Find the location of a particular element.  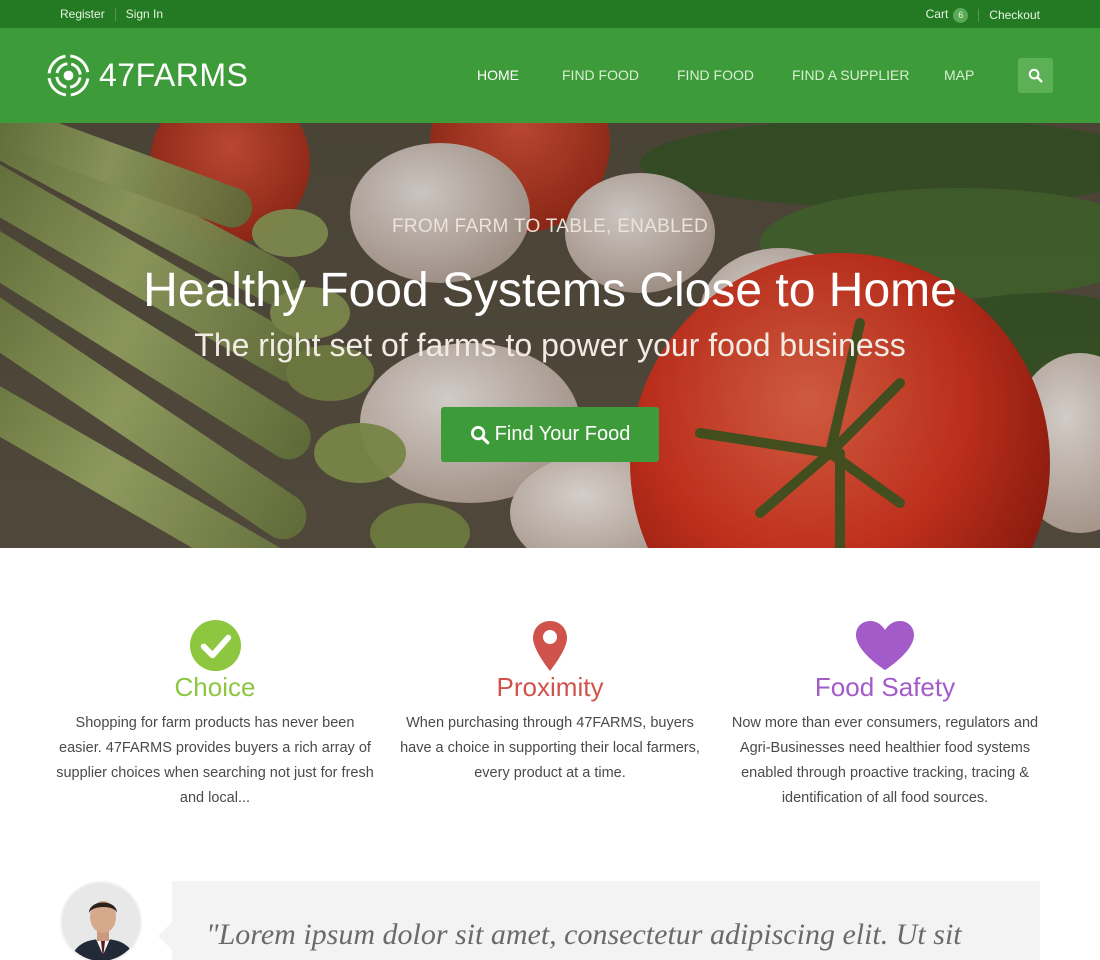

nav-find-a-supplier: FIND A SUPPLIER is located at coordinates (850, 75).